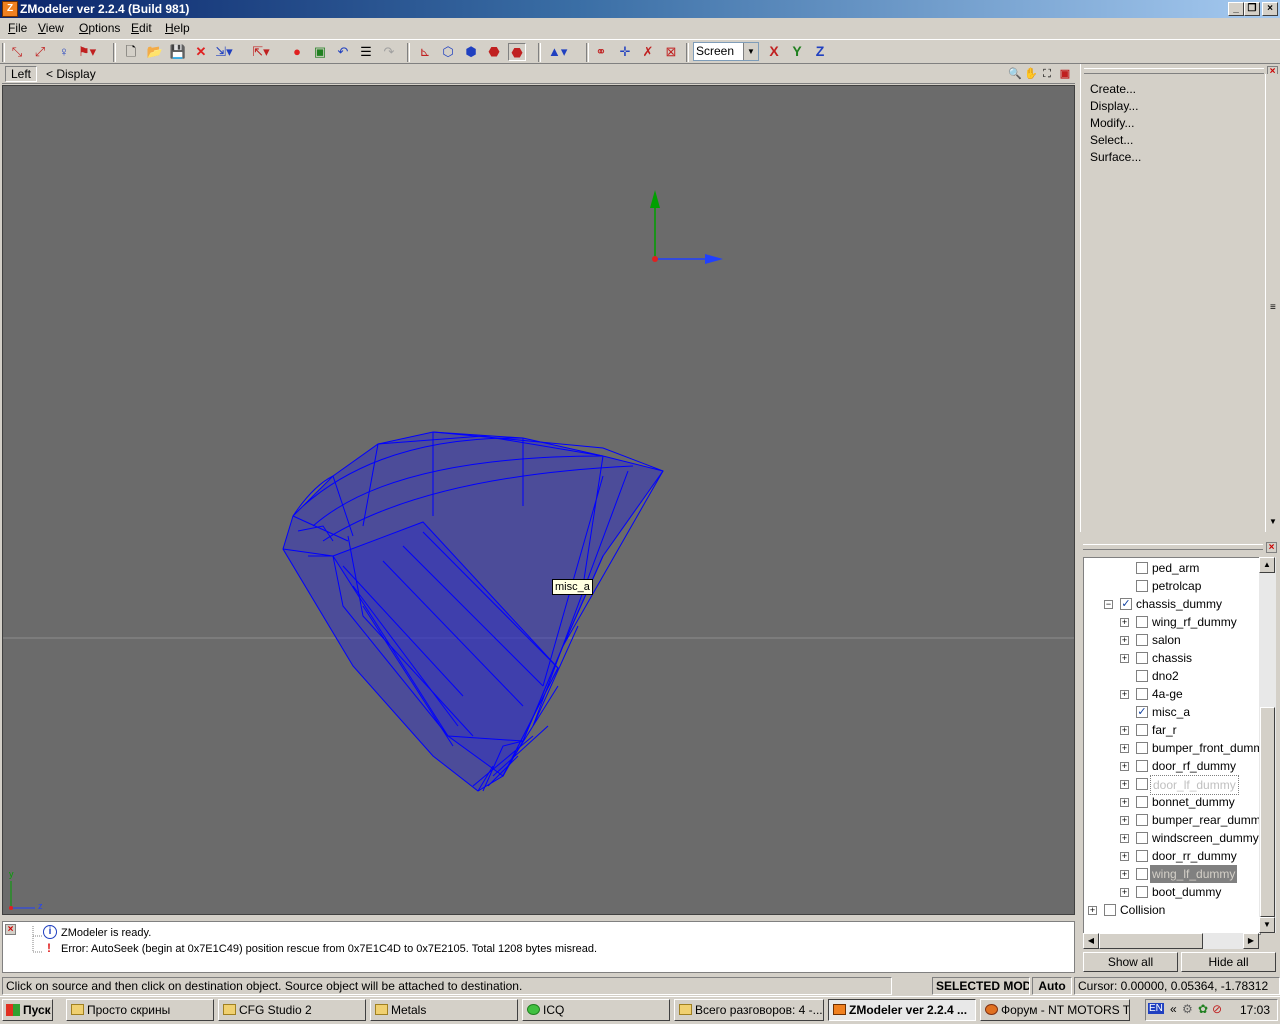  What do you see at coordinates (1267, 565) in the screenshot?
I see `scroll-up-icon: ▲` at bounding box center [1267, 565].